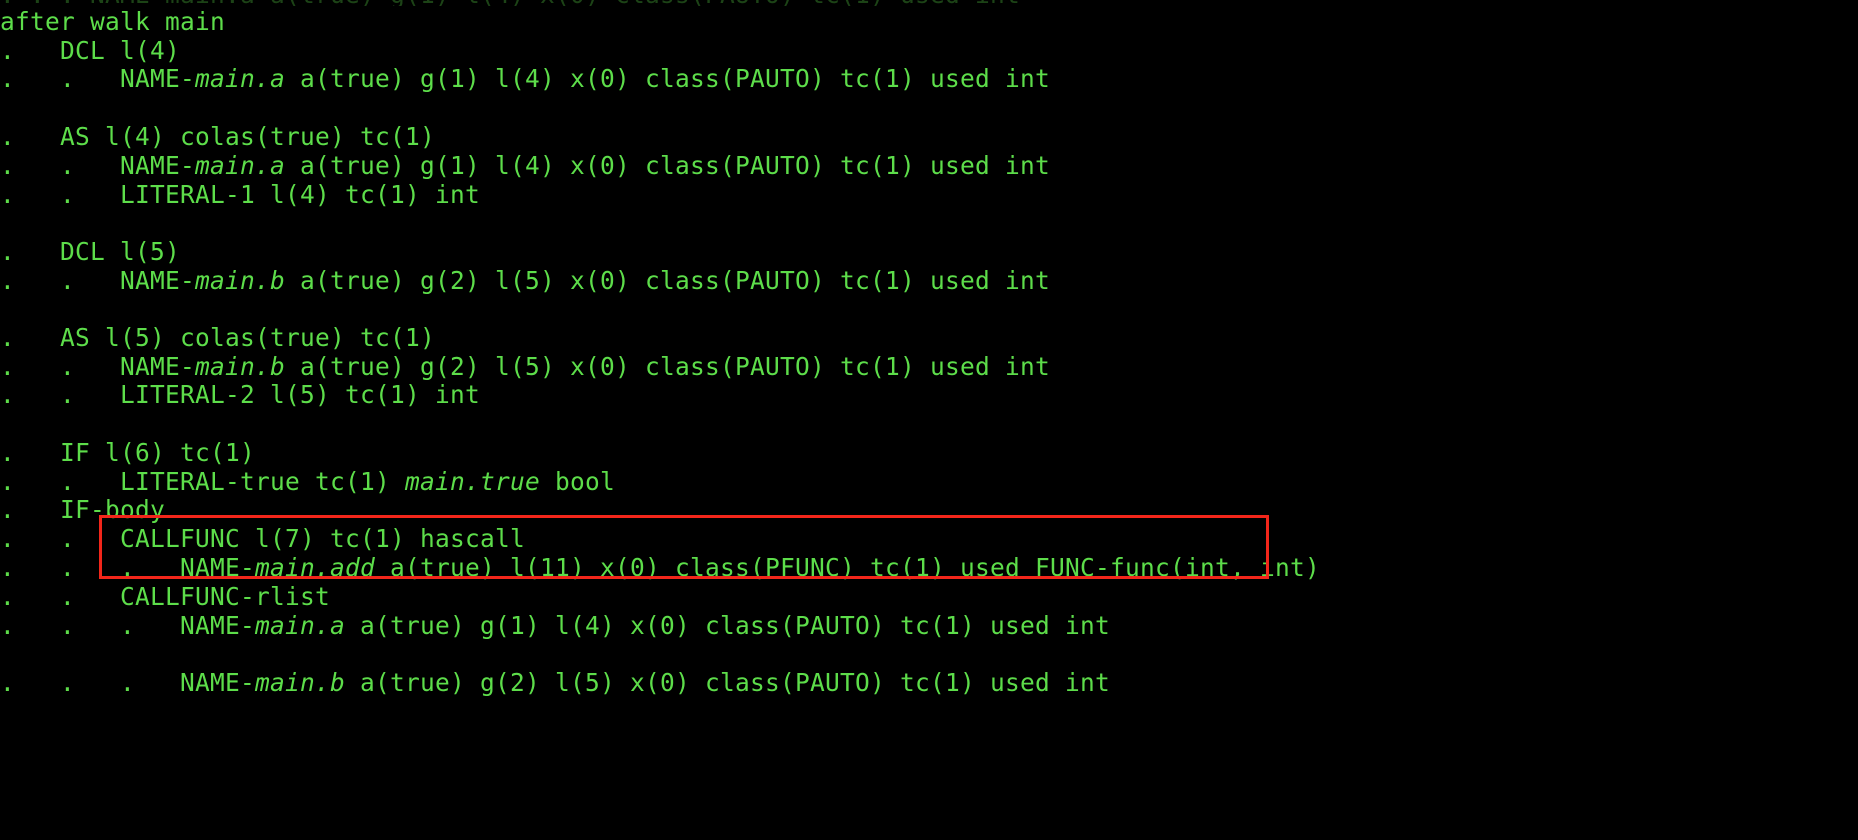 The height and width of the screenshot is (840, 1858). What do you see at coordinates (240, 394) in the screenshot?
I see `terminal-line: . . LITERAL-2 l(5) tc(1) int` at bounding box center [240, 394].